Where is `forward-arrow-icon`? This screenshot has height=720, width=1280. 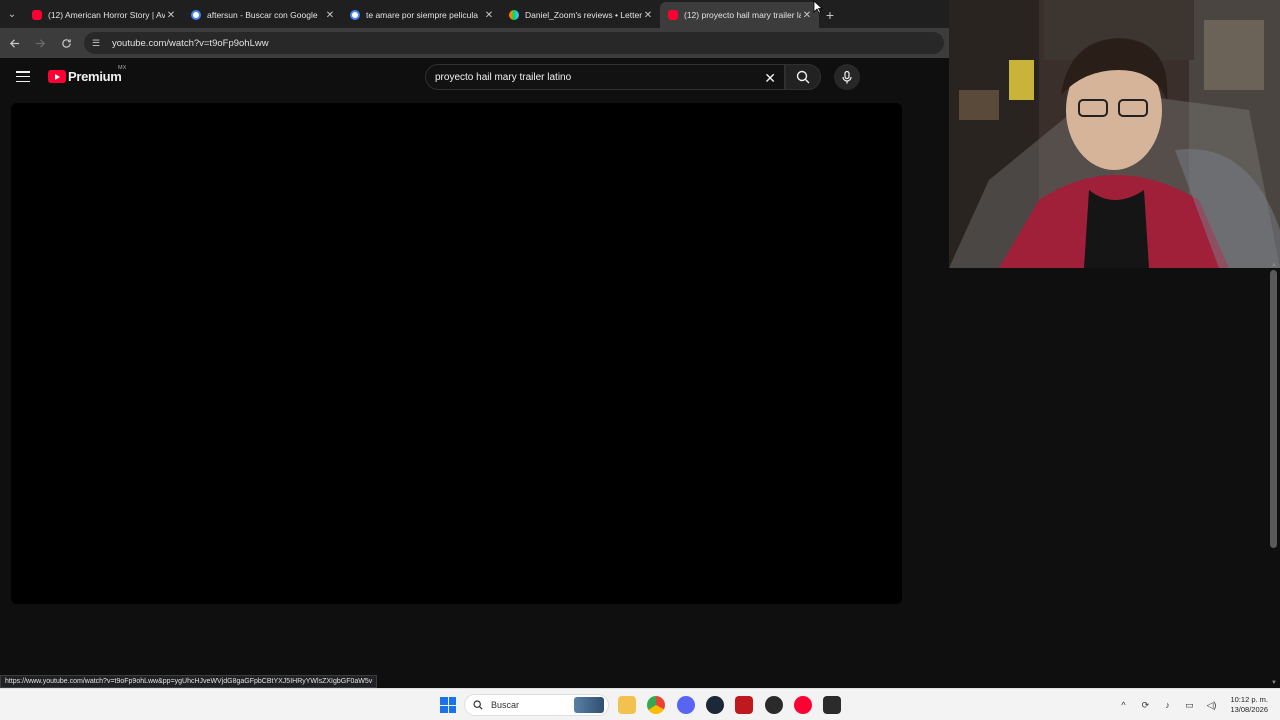
forward-arrow-icon is located at coordinates (40, 43).